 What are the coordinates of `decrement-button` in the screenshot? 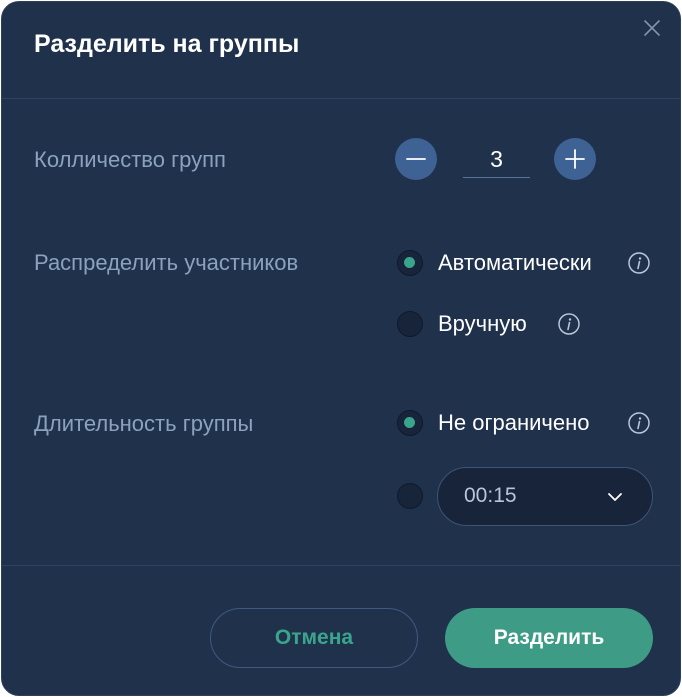 It's located at (416, 159).